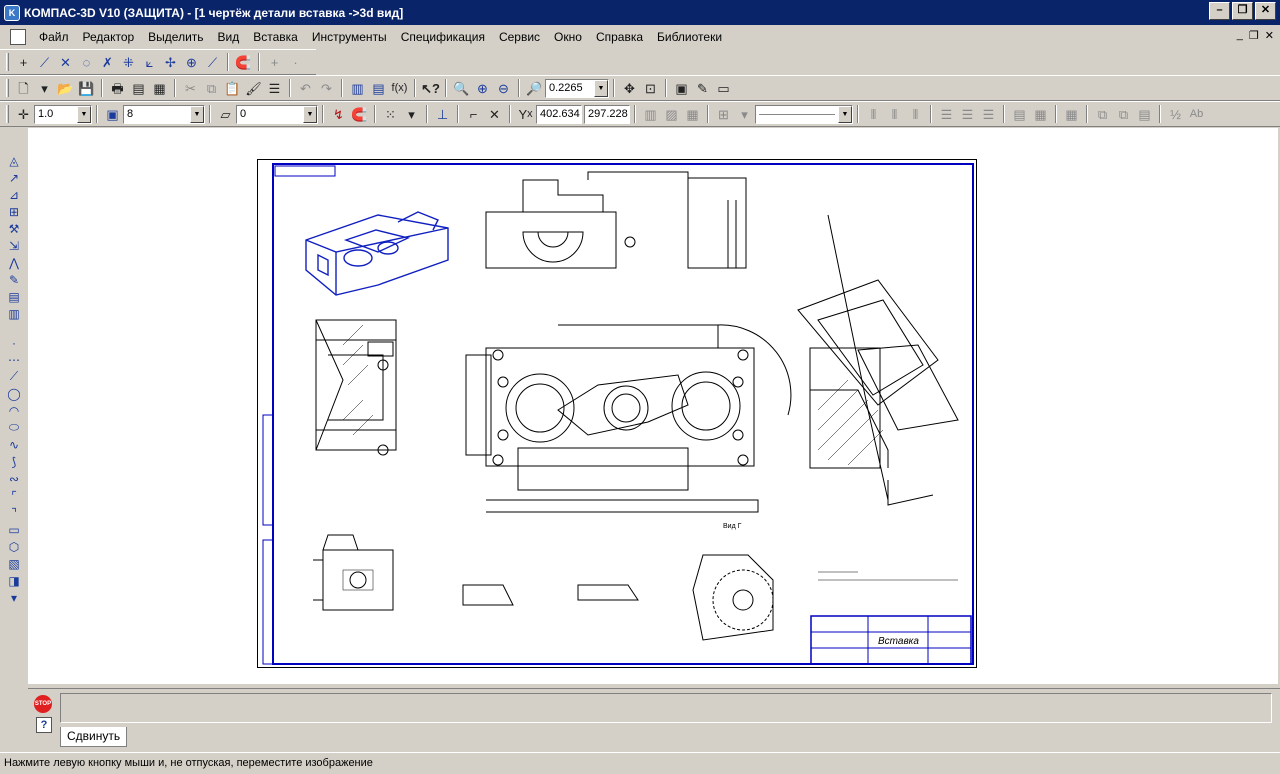 This screenshot has width=1280, height=774. I want to click on zoom-in-icon: ⊕, so click(482, 88).